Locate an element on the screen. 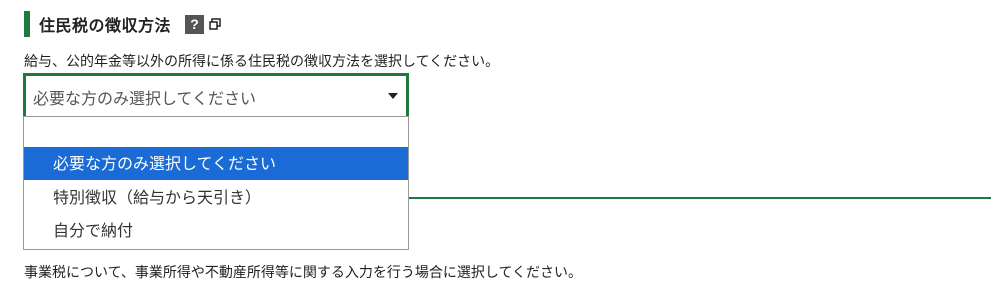  help-icon: ? is located at coordinates (195, 24).